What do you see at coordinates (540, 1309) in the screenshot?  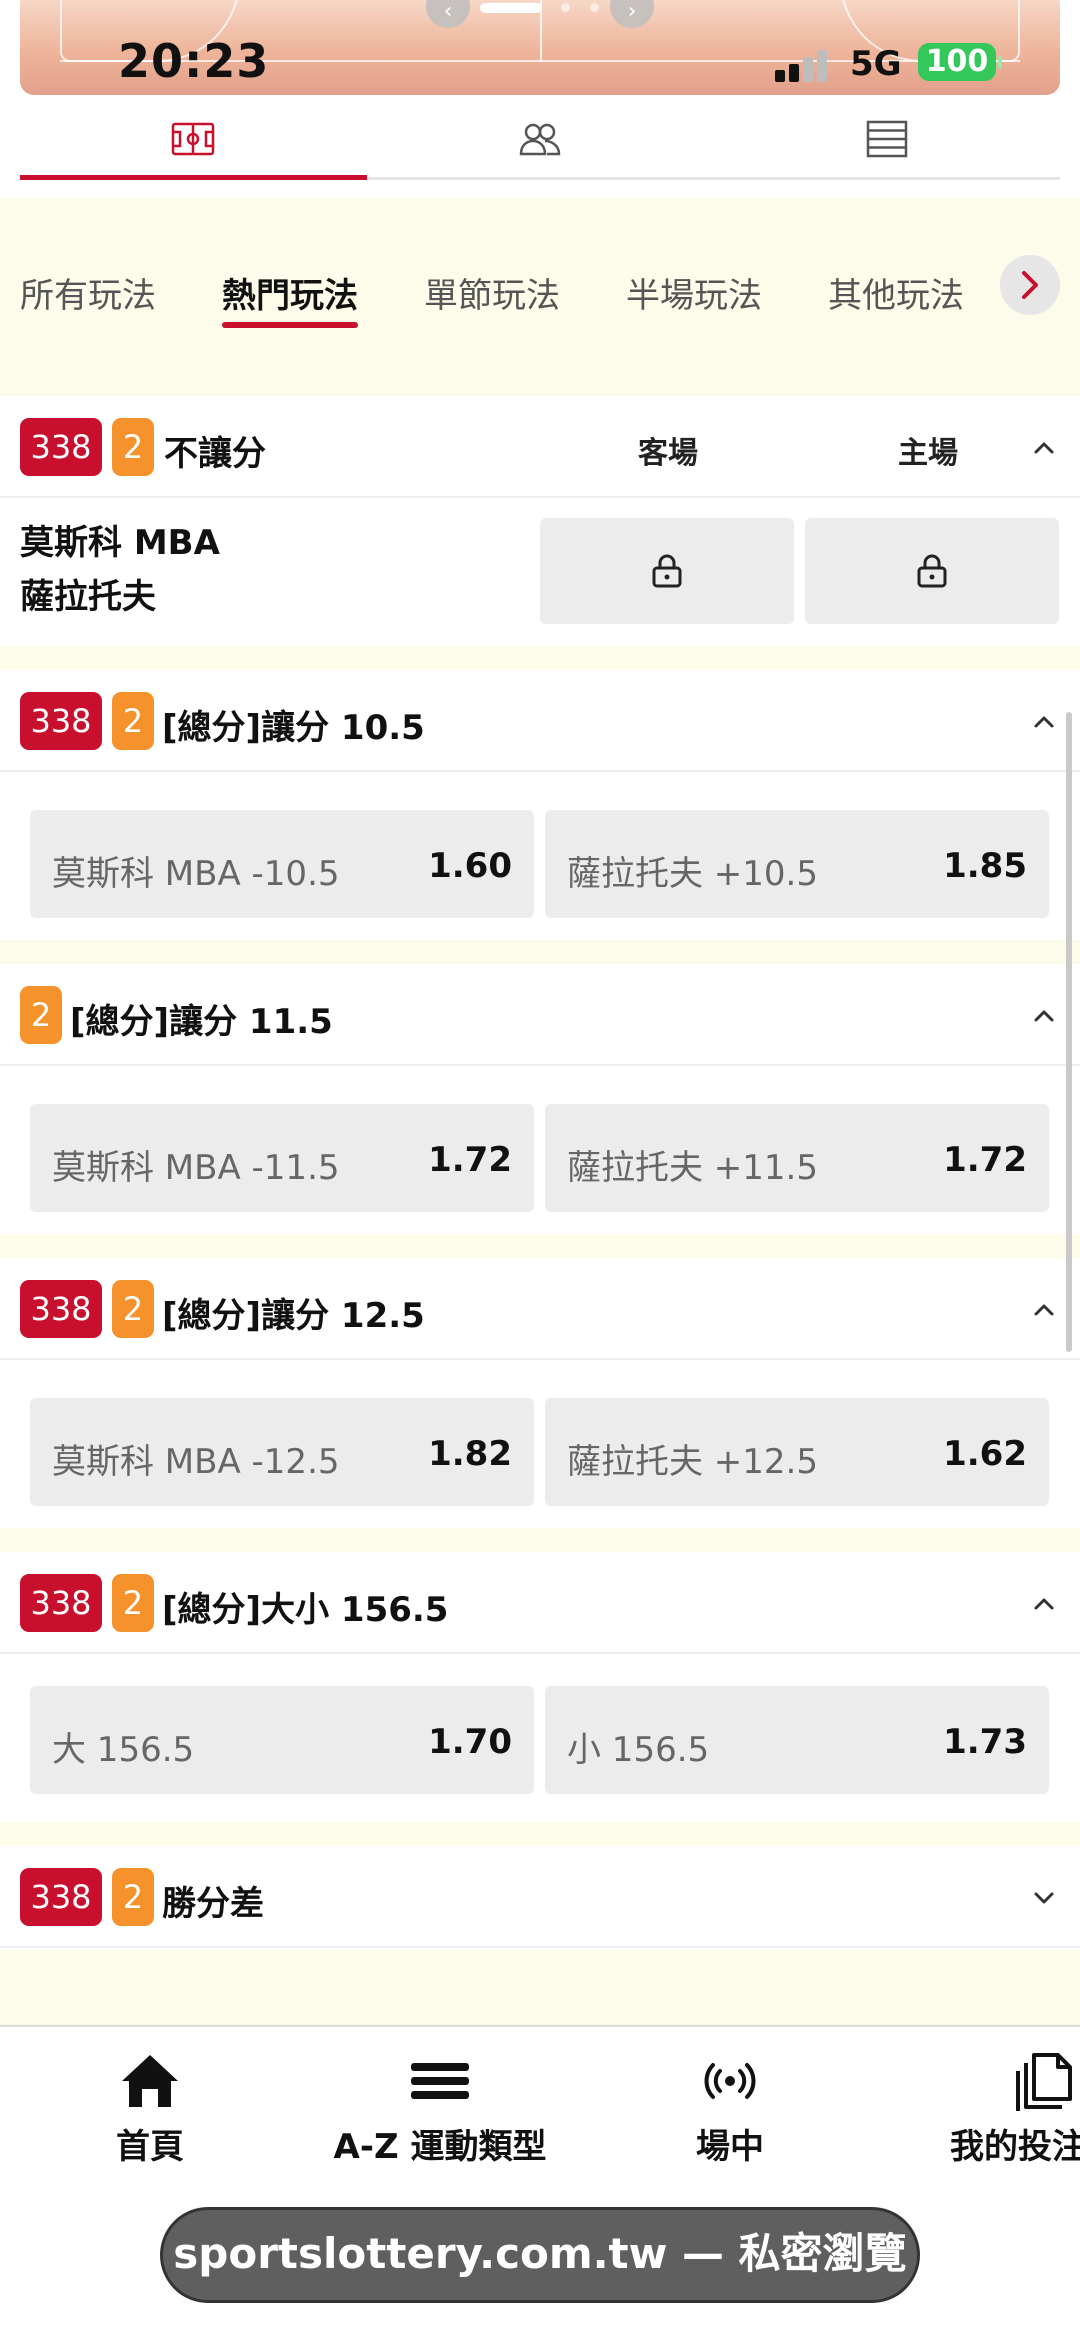 I see `market-header: 338 2 [總分]讓分 12.5` at bounding box center [540, 1309].